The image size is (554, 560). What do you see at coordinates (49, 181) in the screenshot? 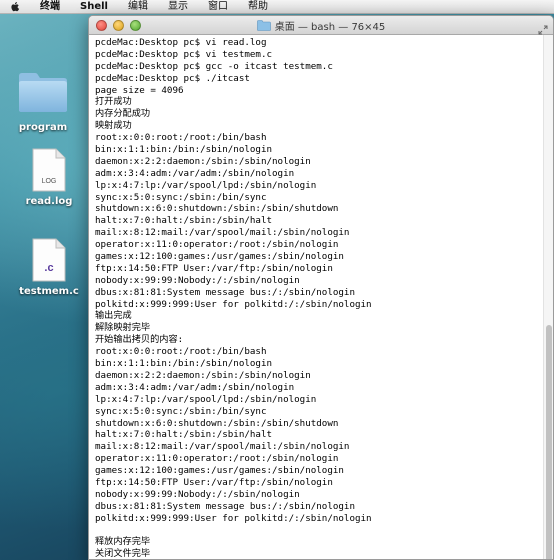
I see `log-badge: LOG` at bounding box center [49, 181].